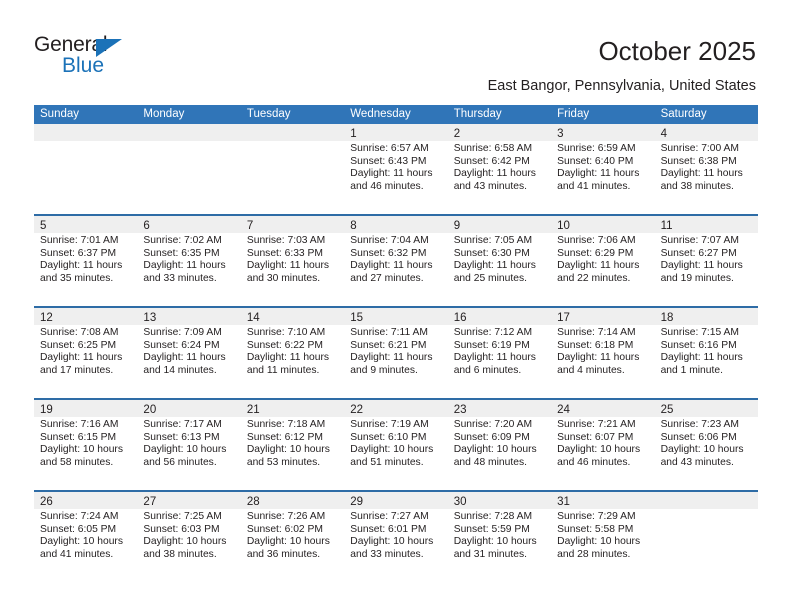 This screenshot has height=612, width=792. Describe the element at coordinates (493, 516) in the screenshot. I see `sunrise-text: Sunrise: 7:28 AM` at that location.